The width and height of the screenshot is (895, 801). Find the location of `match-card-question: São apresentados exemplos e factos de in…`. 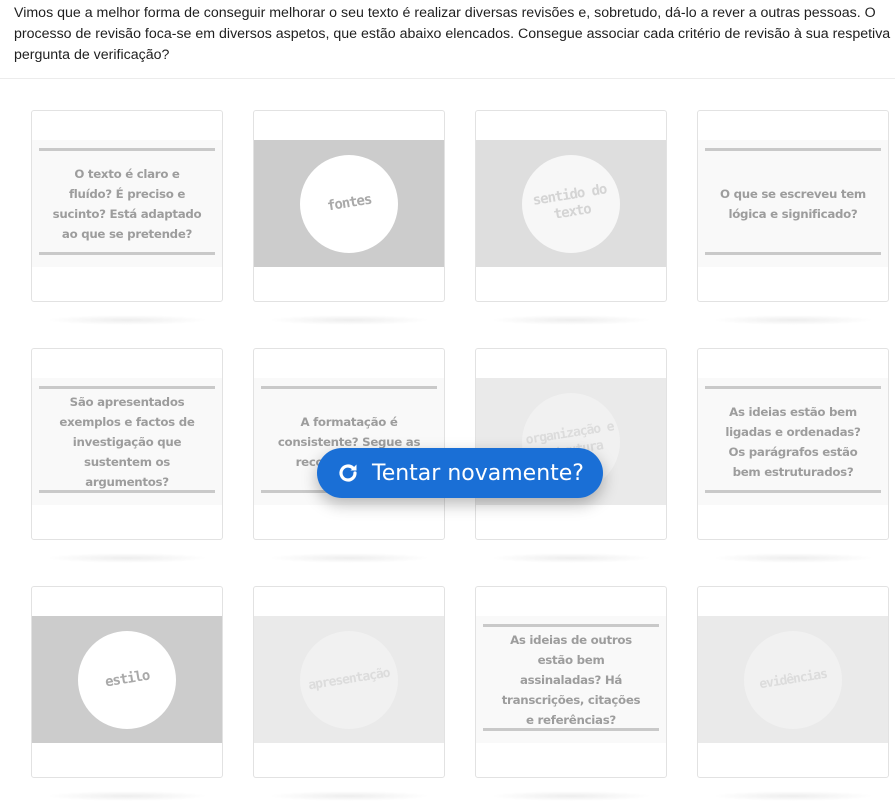

match-card-question: São apresentados exemplos e factos de in… is located at coordinates (127, 455).